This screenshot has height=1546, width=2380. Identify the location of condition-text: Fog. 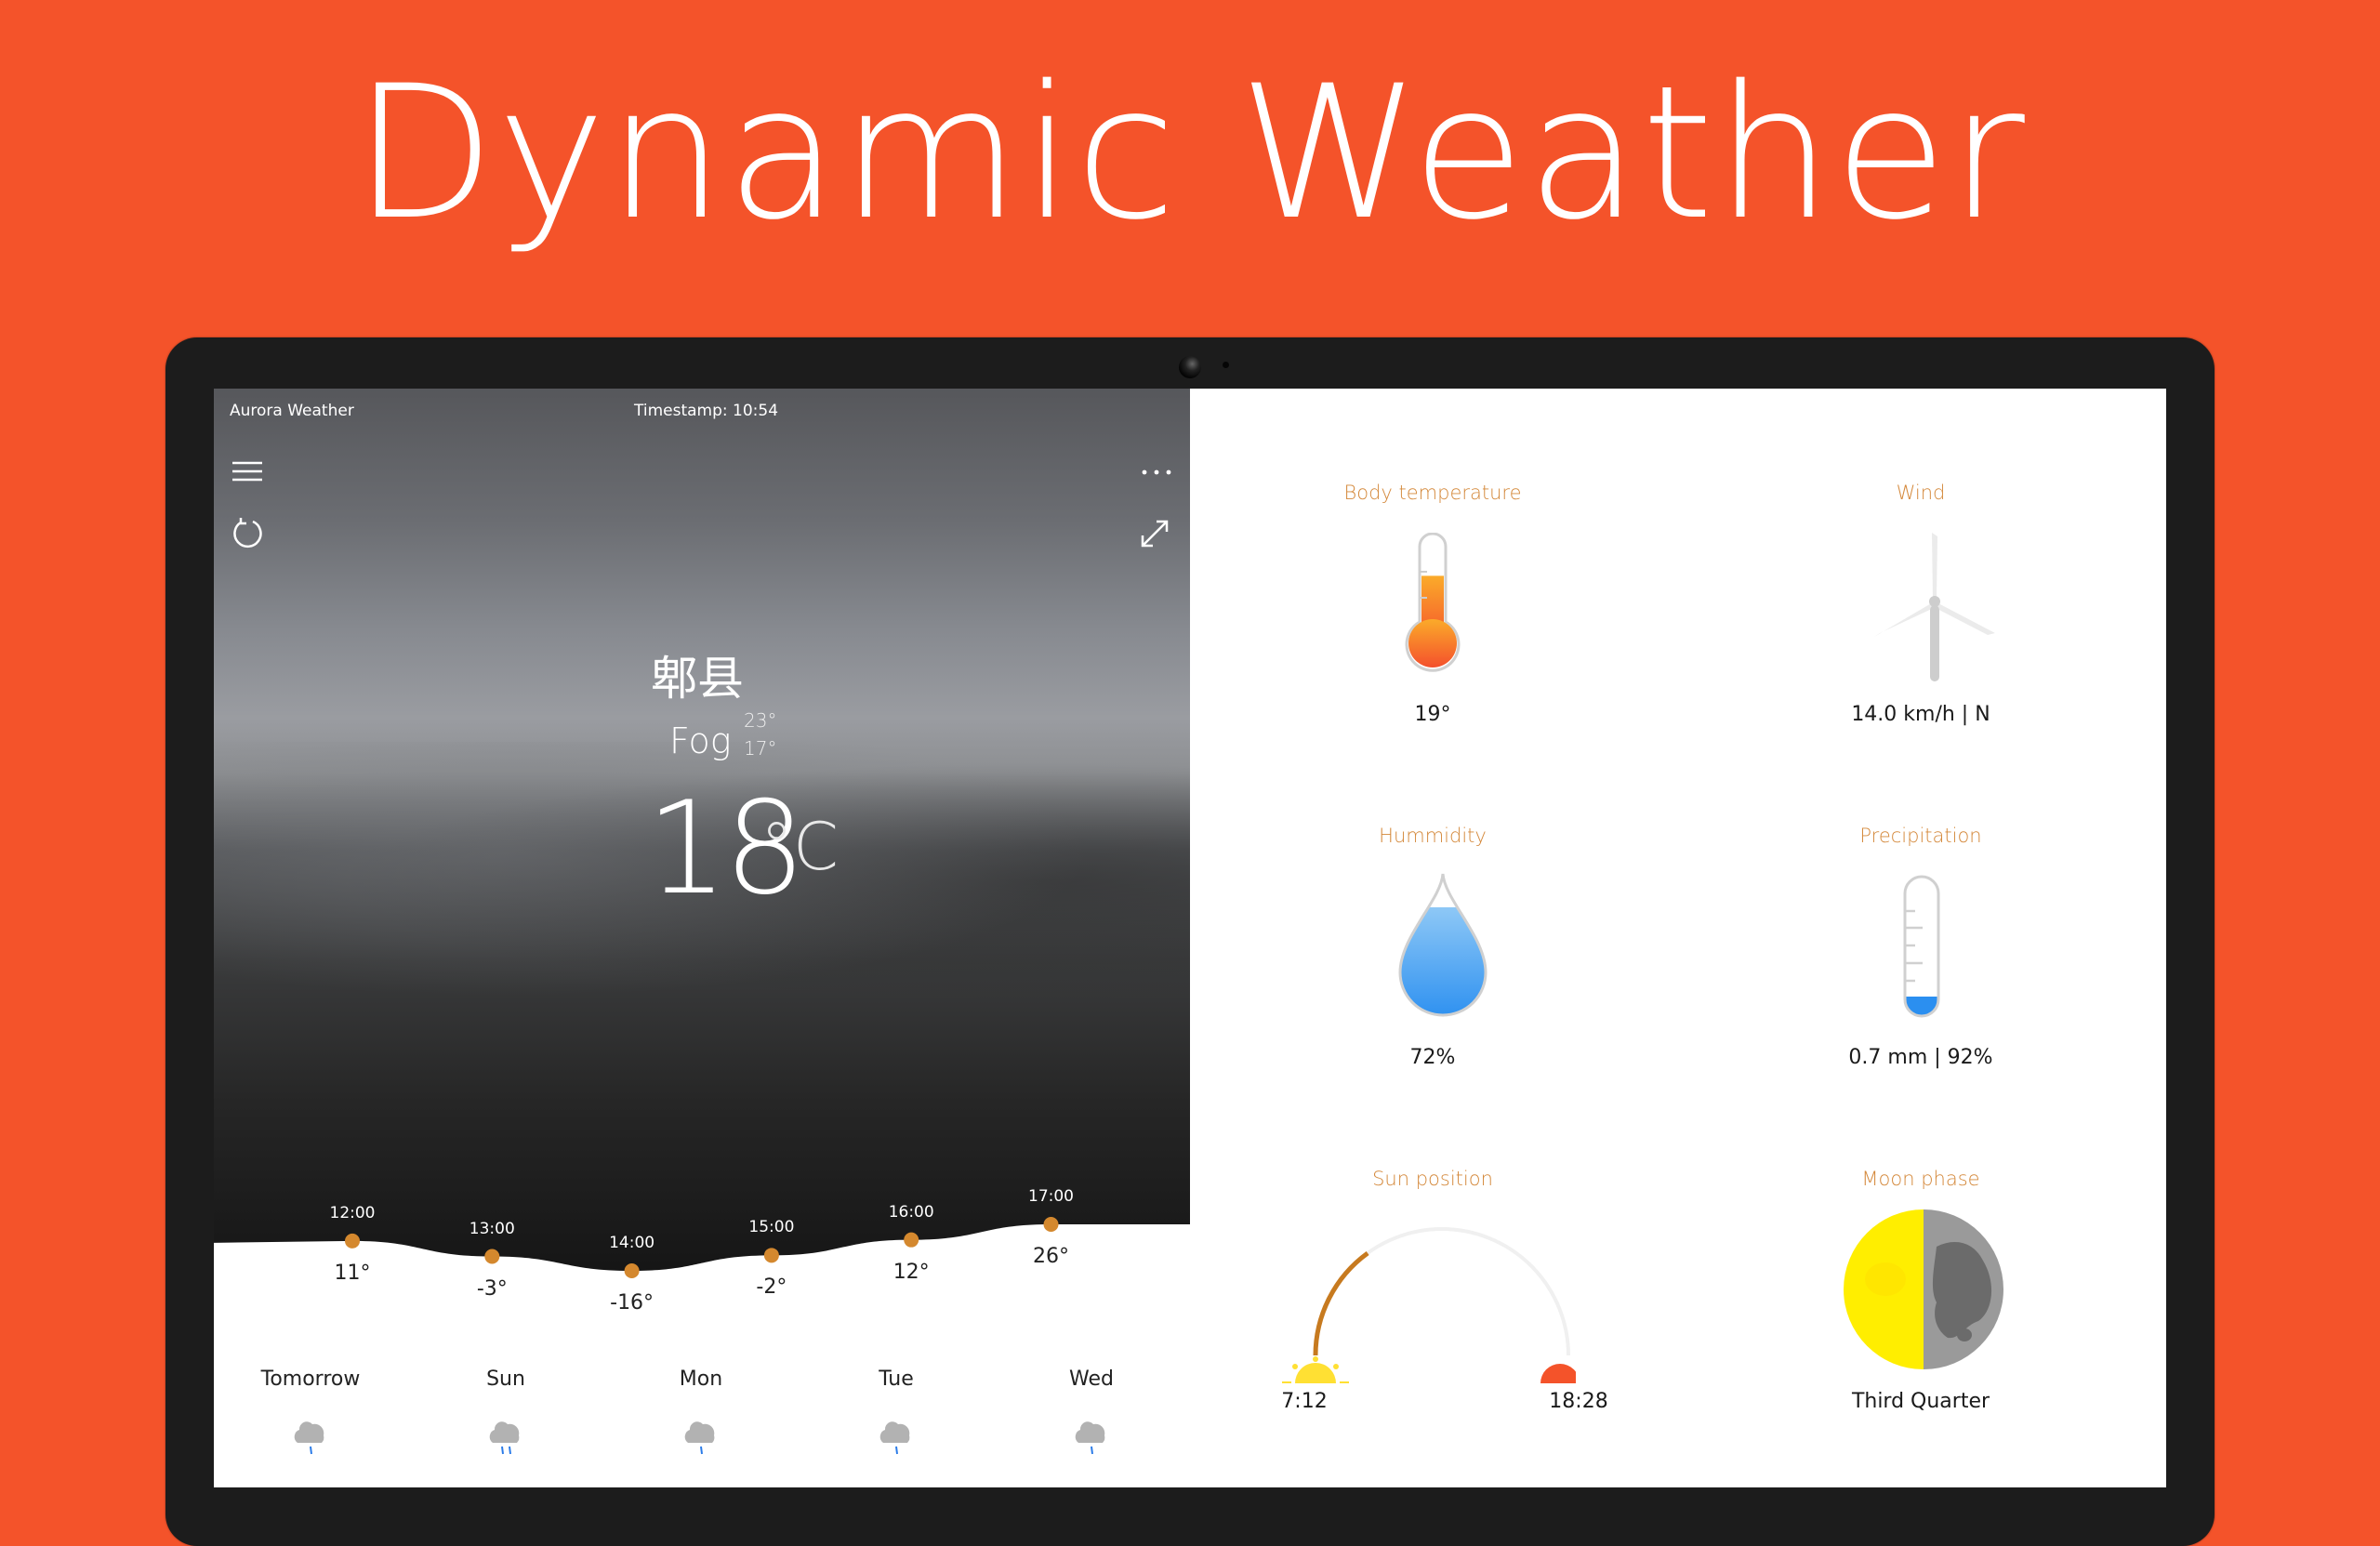
(700, 740).